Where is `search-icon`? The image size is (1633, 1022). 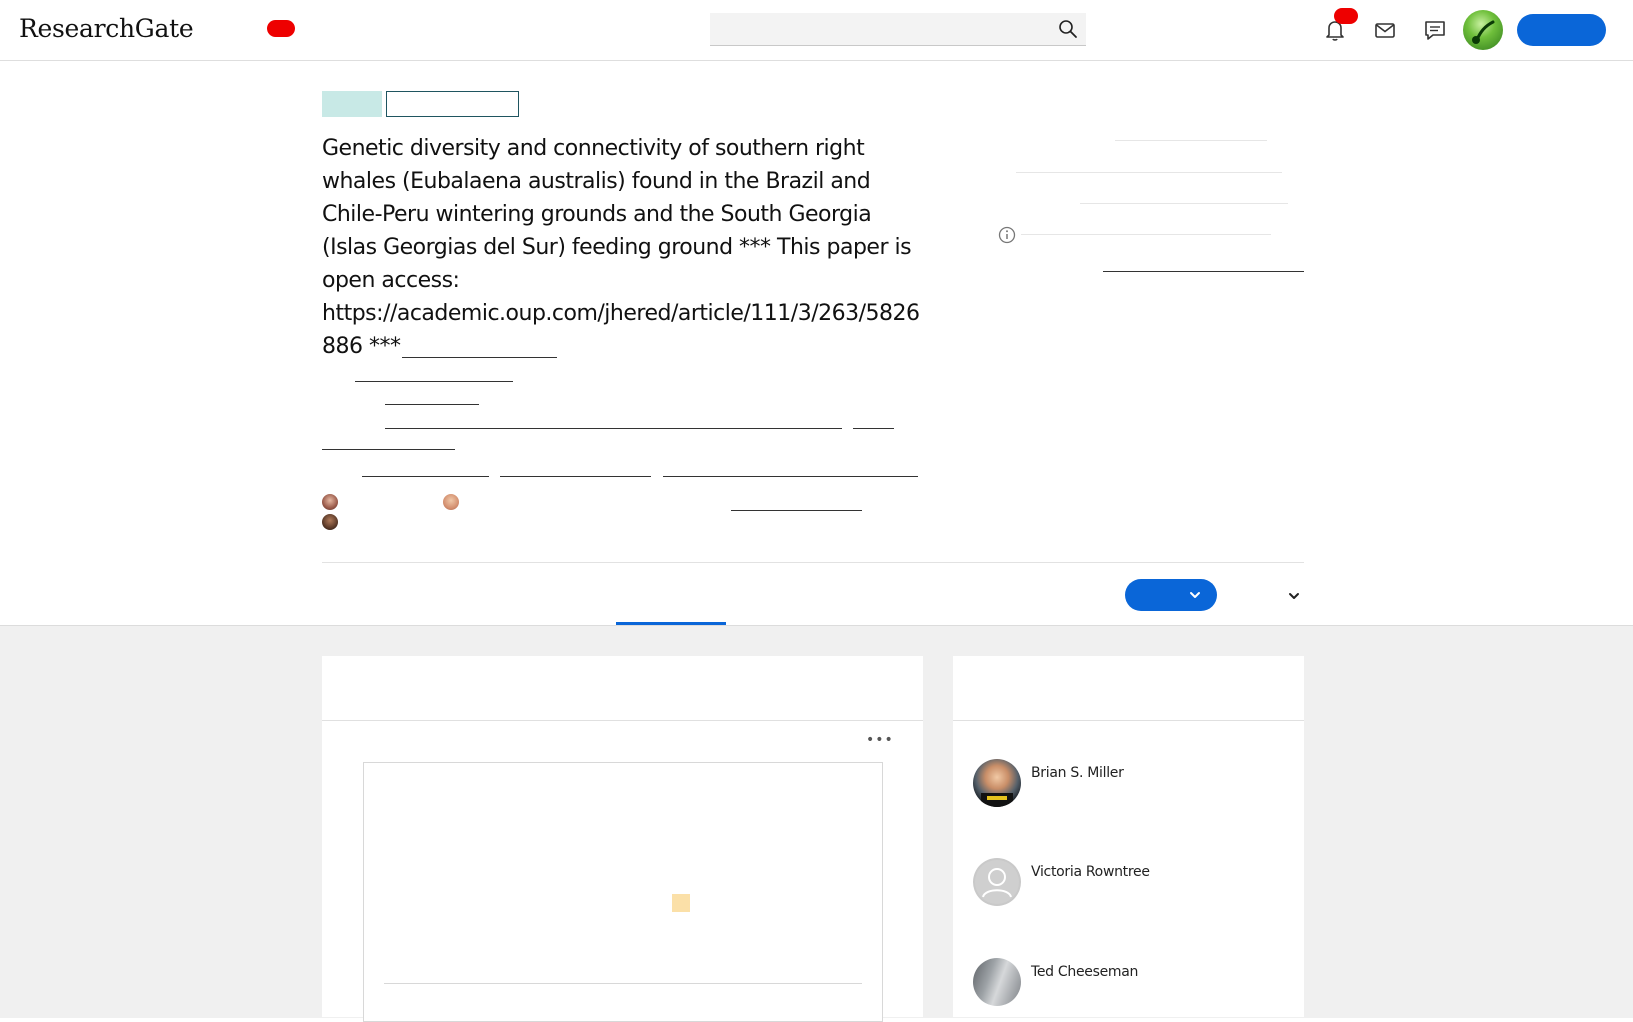 search-icon is located at coordinates (1068, 29).